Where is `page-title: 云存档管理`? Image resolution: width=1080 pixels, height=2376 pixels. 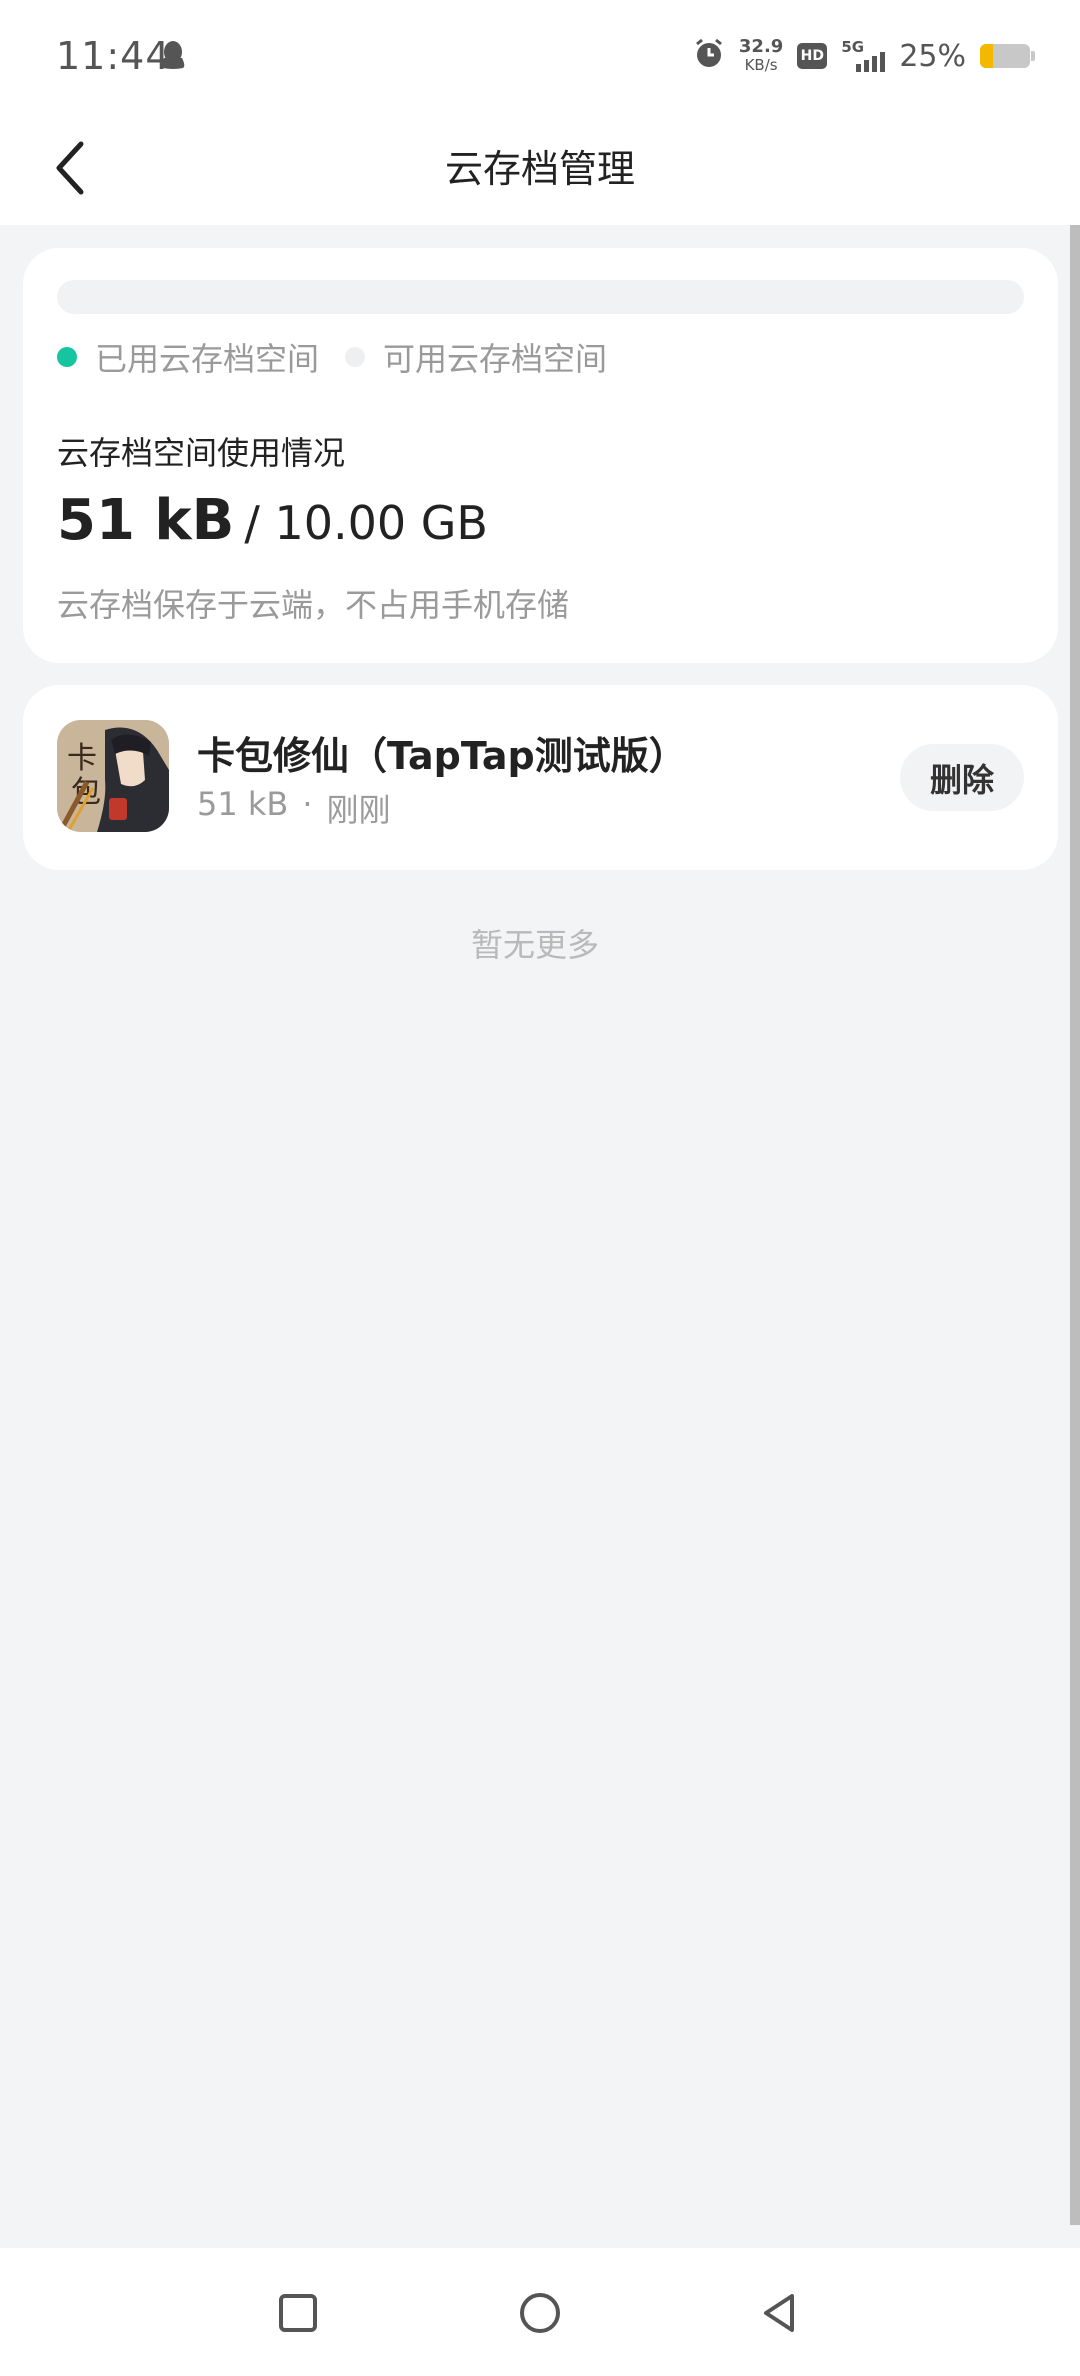
page-title: 云存档管理 is located at coordinates (539, 169).